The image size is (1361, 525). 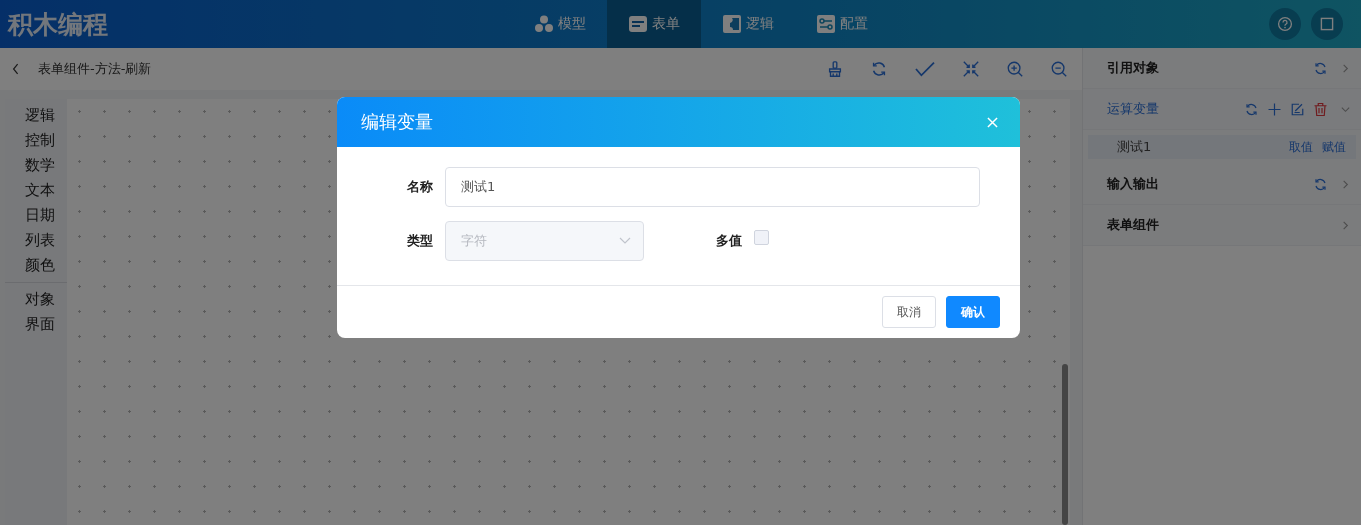 What do you see at coordinates (46, 215) in the screenshot?
I see `palette-item: 日期` at bounding box center [46, 215].